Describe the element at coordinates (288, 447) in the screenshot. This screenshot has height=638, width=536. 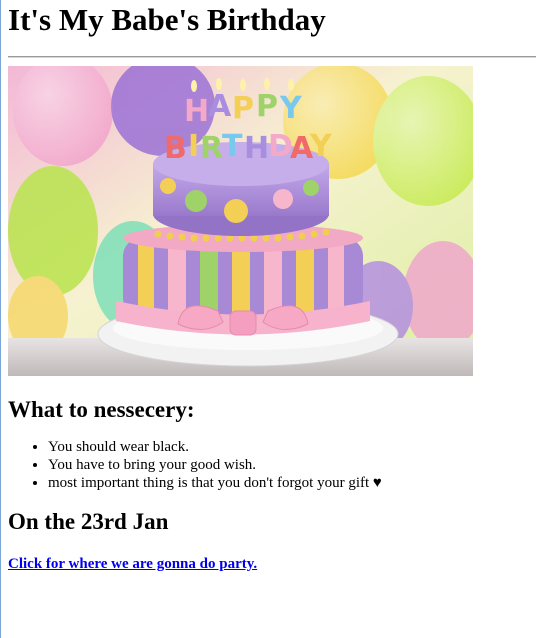
I see `list-item: You should wear black.` at that location.